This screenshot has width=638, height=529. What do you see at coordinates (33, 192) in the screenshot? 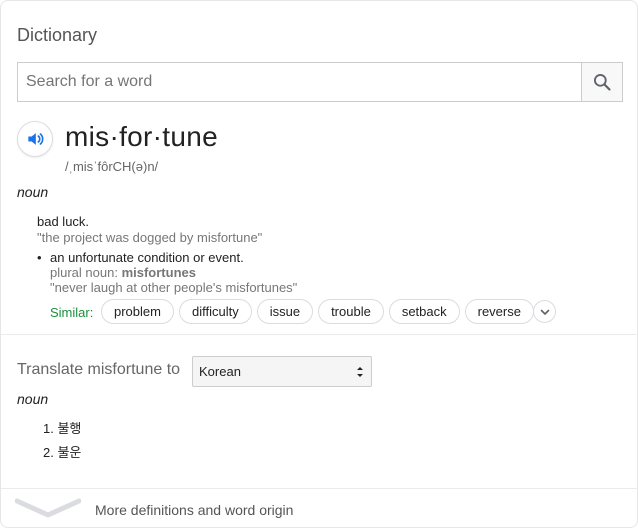
I see `part-of-speech: noun` at bounding box center [33, 192].